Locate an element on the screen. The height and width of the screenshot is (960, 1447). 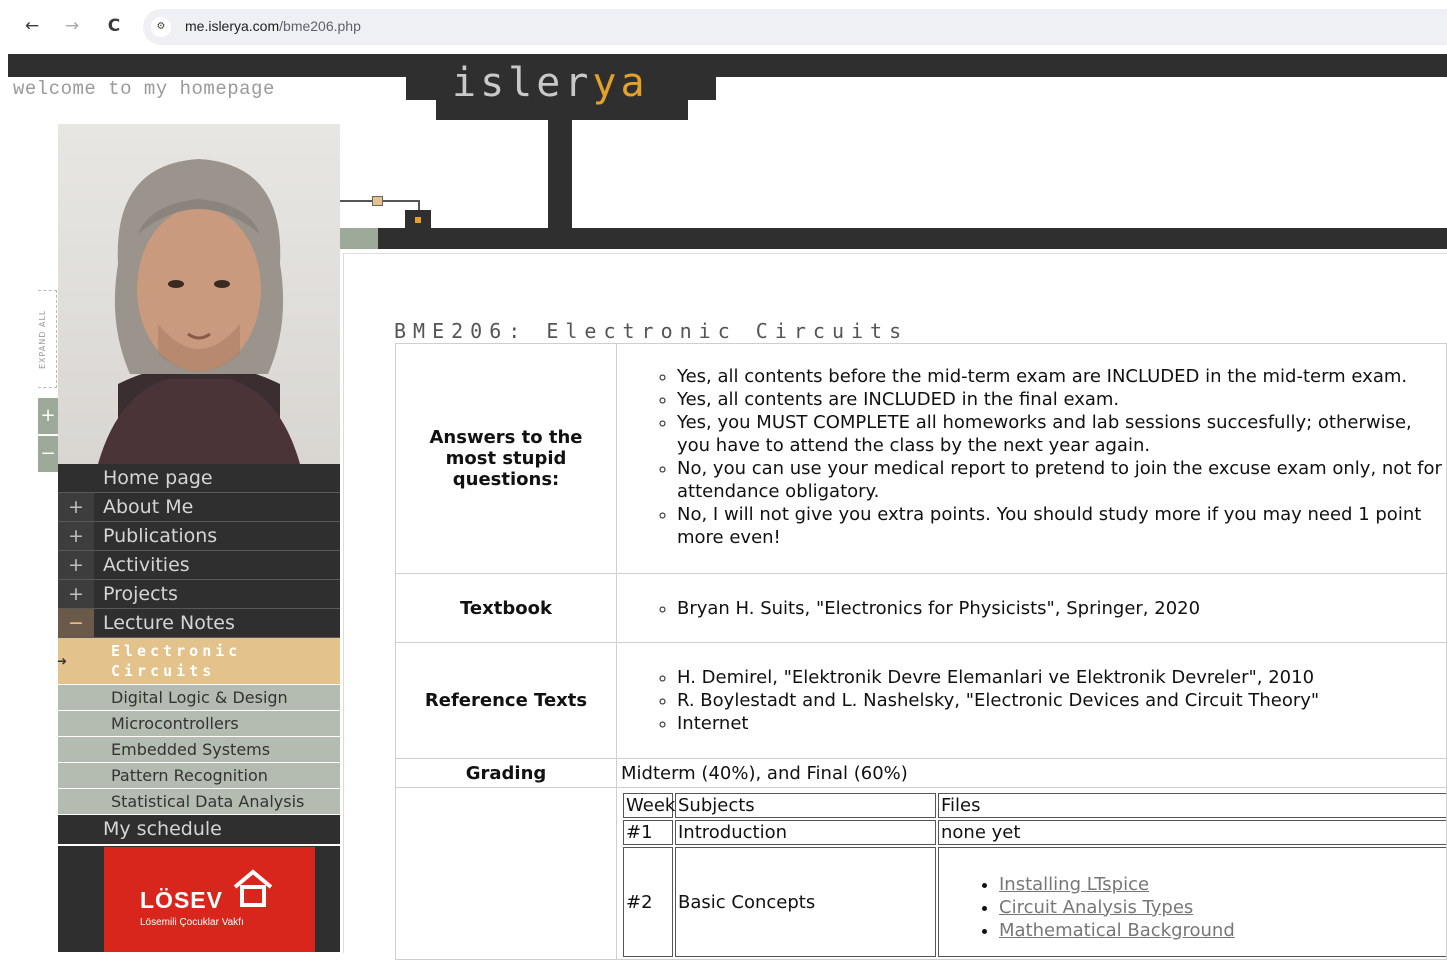
menu-label: Projects is located at coordinates (140, 594).